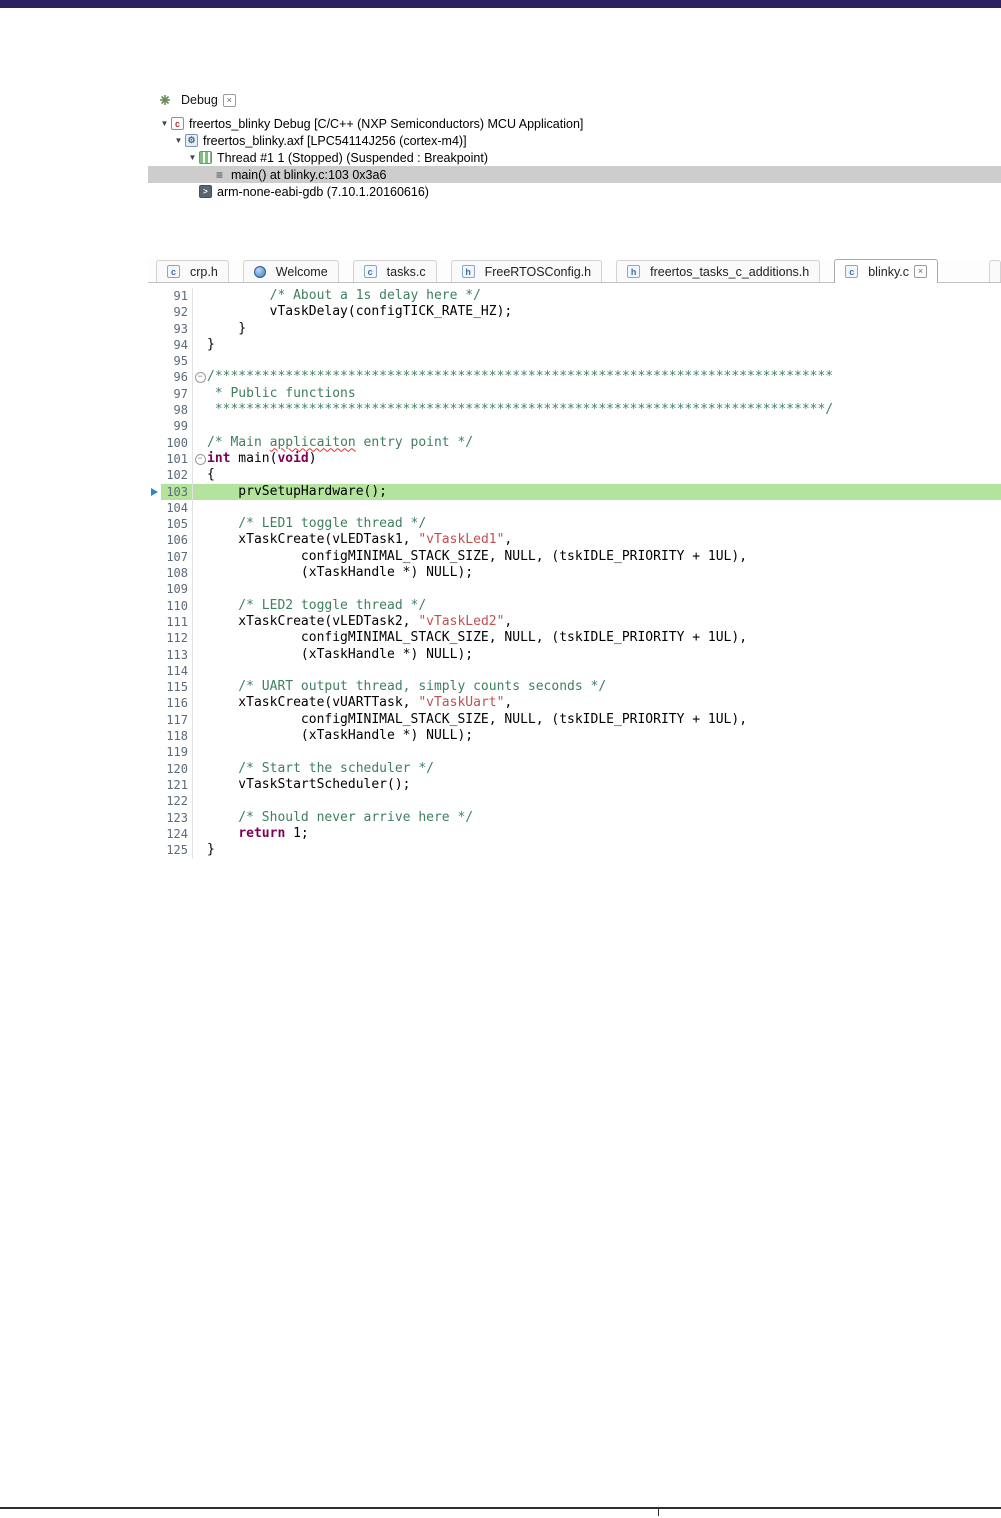 This screenshot has width=1001, height=1518. What do you see at coordinates (574, 345) in the screenshot?
I see `code-line: 94}` at bounding box center [574, 345].